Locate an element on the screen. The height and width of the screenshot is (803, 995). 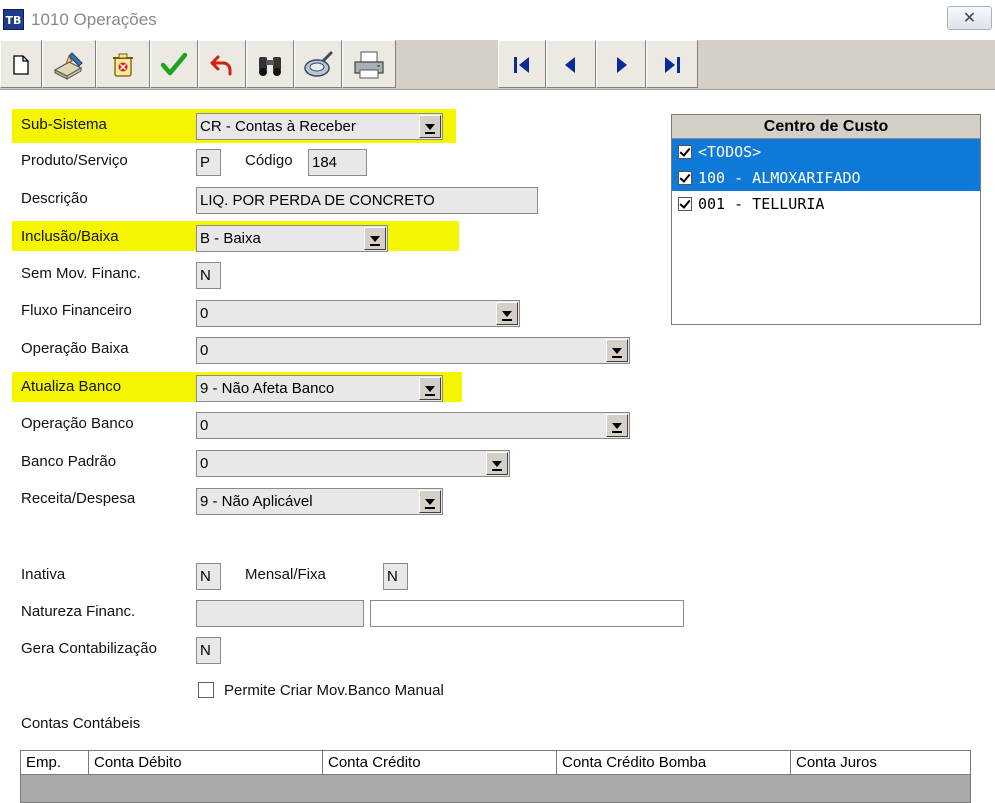
banco-padrao-value: 0 is located at coordinates (204, 463).